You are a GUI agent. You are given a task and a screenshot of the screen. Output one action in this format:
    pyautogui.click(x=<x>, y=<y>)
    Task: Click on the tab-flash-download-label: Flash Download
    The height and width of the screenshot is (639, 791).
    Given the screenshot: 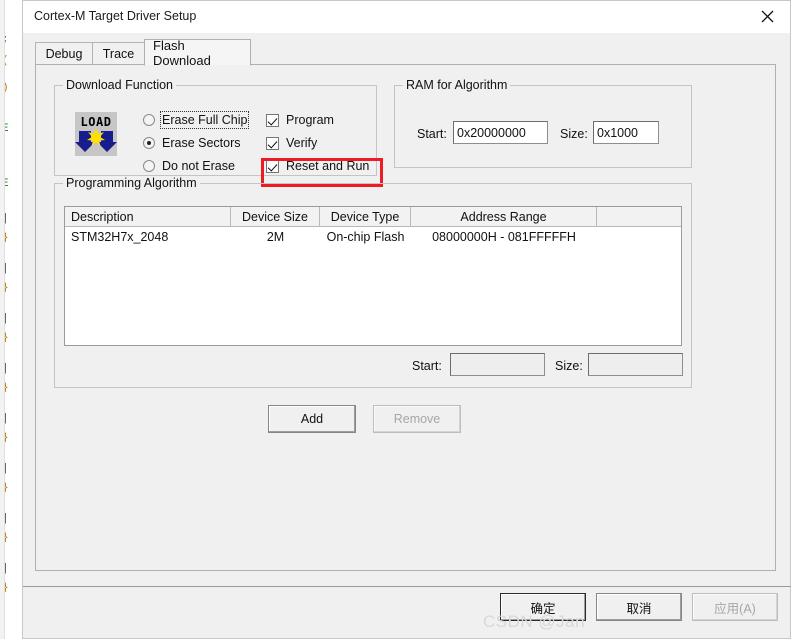 What is the action you would take?
    pyautogui.click(x=182, y=52)
    